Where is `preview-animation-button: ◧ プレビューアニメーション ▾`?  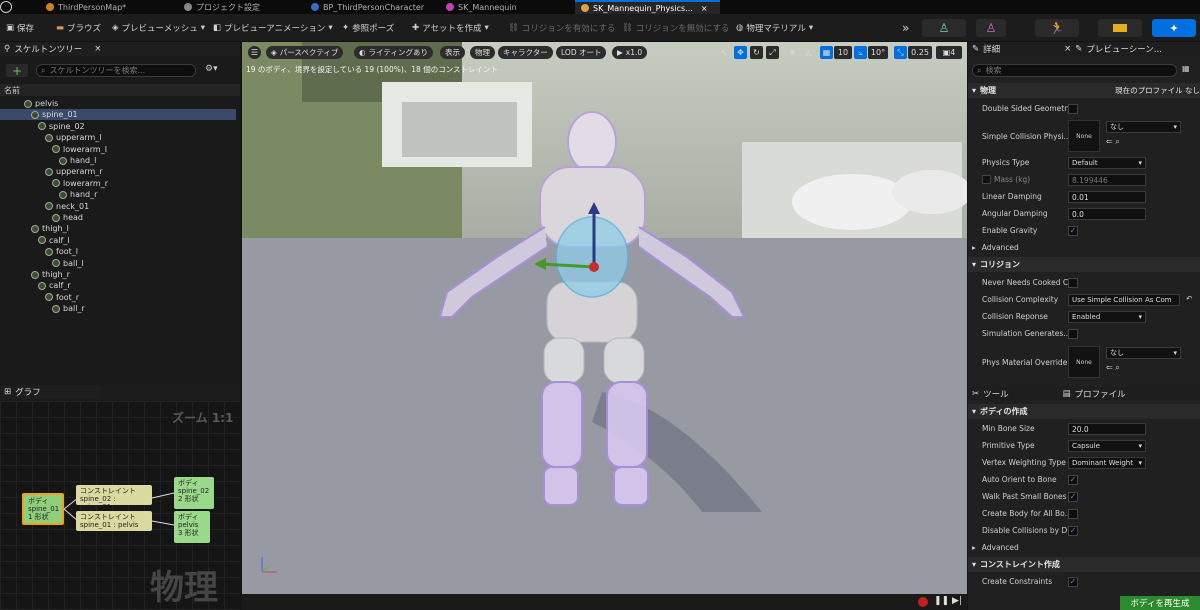 preview-animation-button: ◧ プレビューアニメーション ▾ is located at coordinates (273, 28).